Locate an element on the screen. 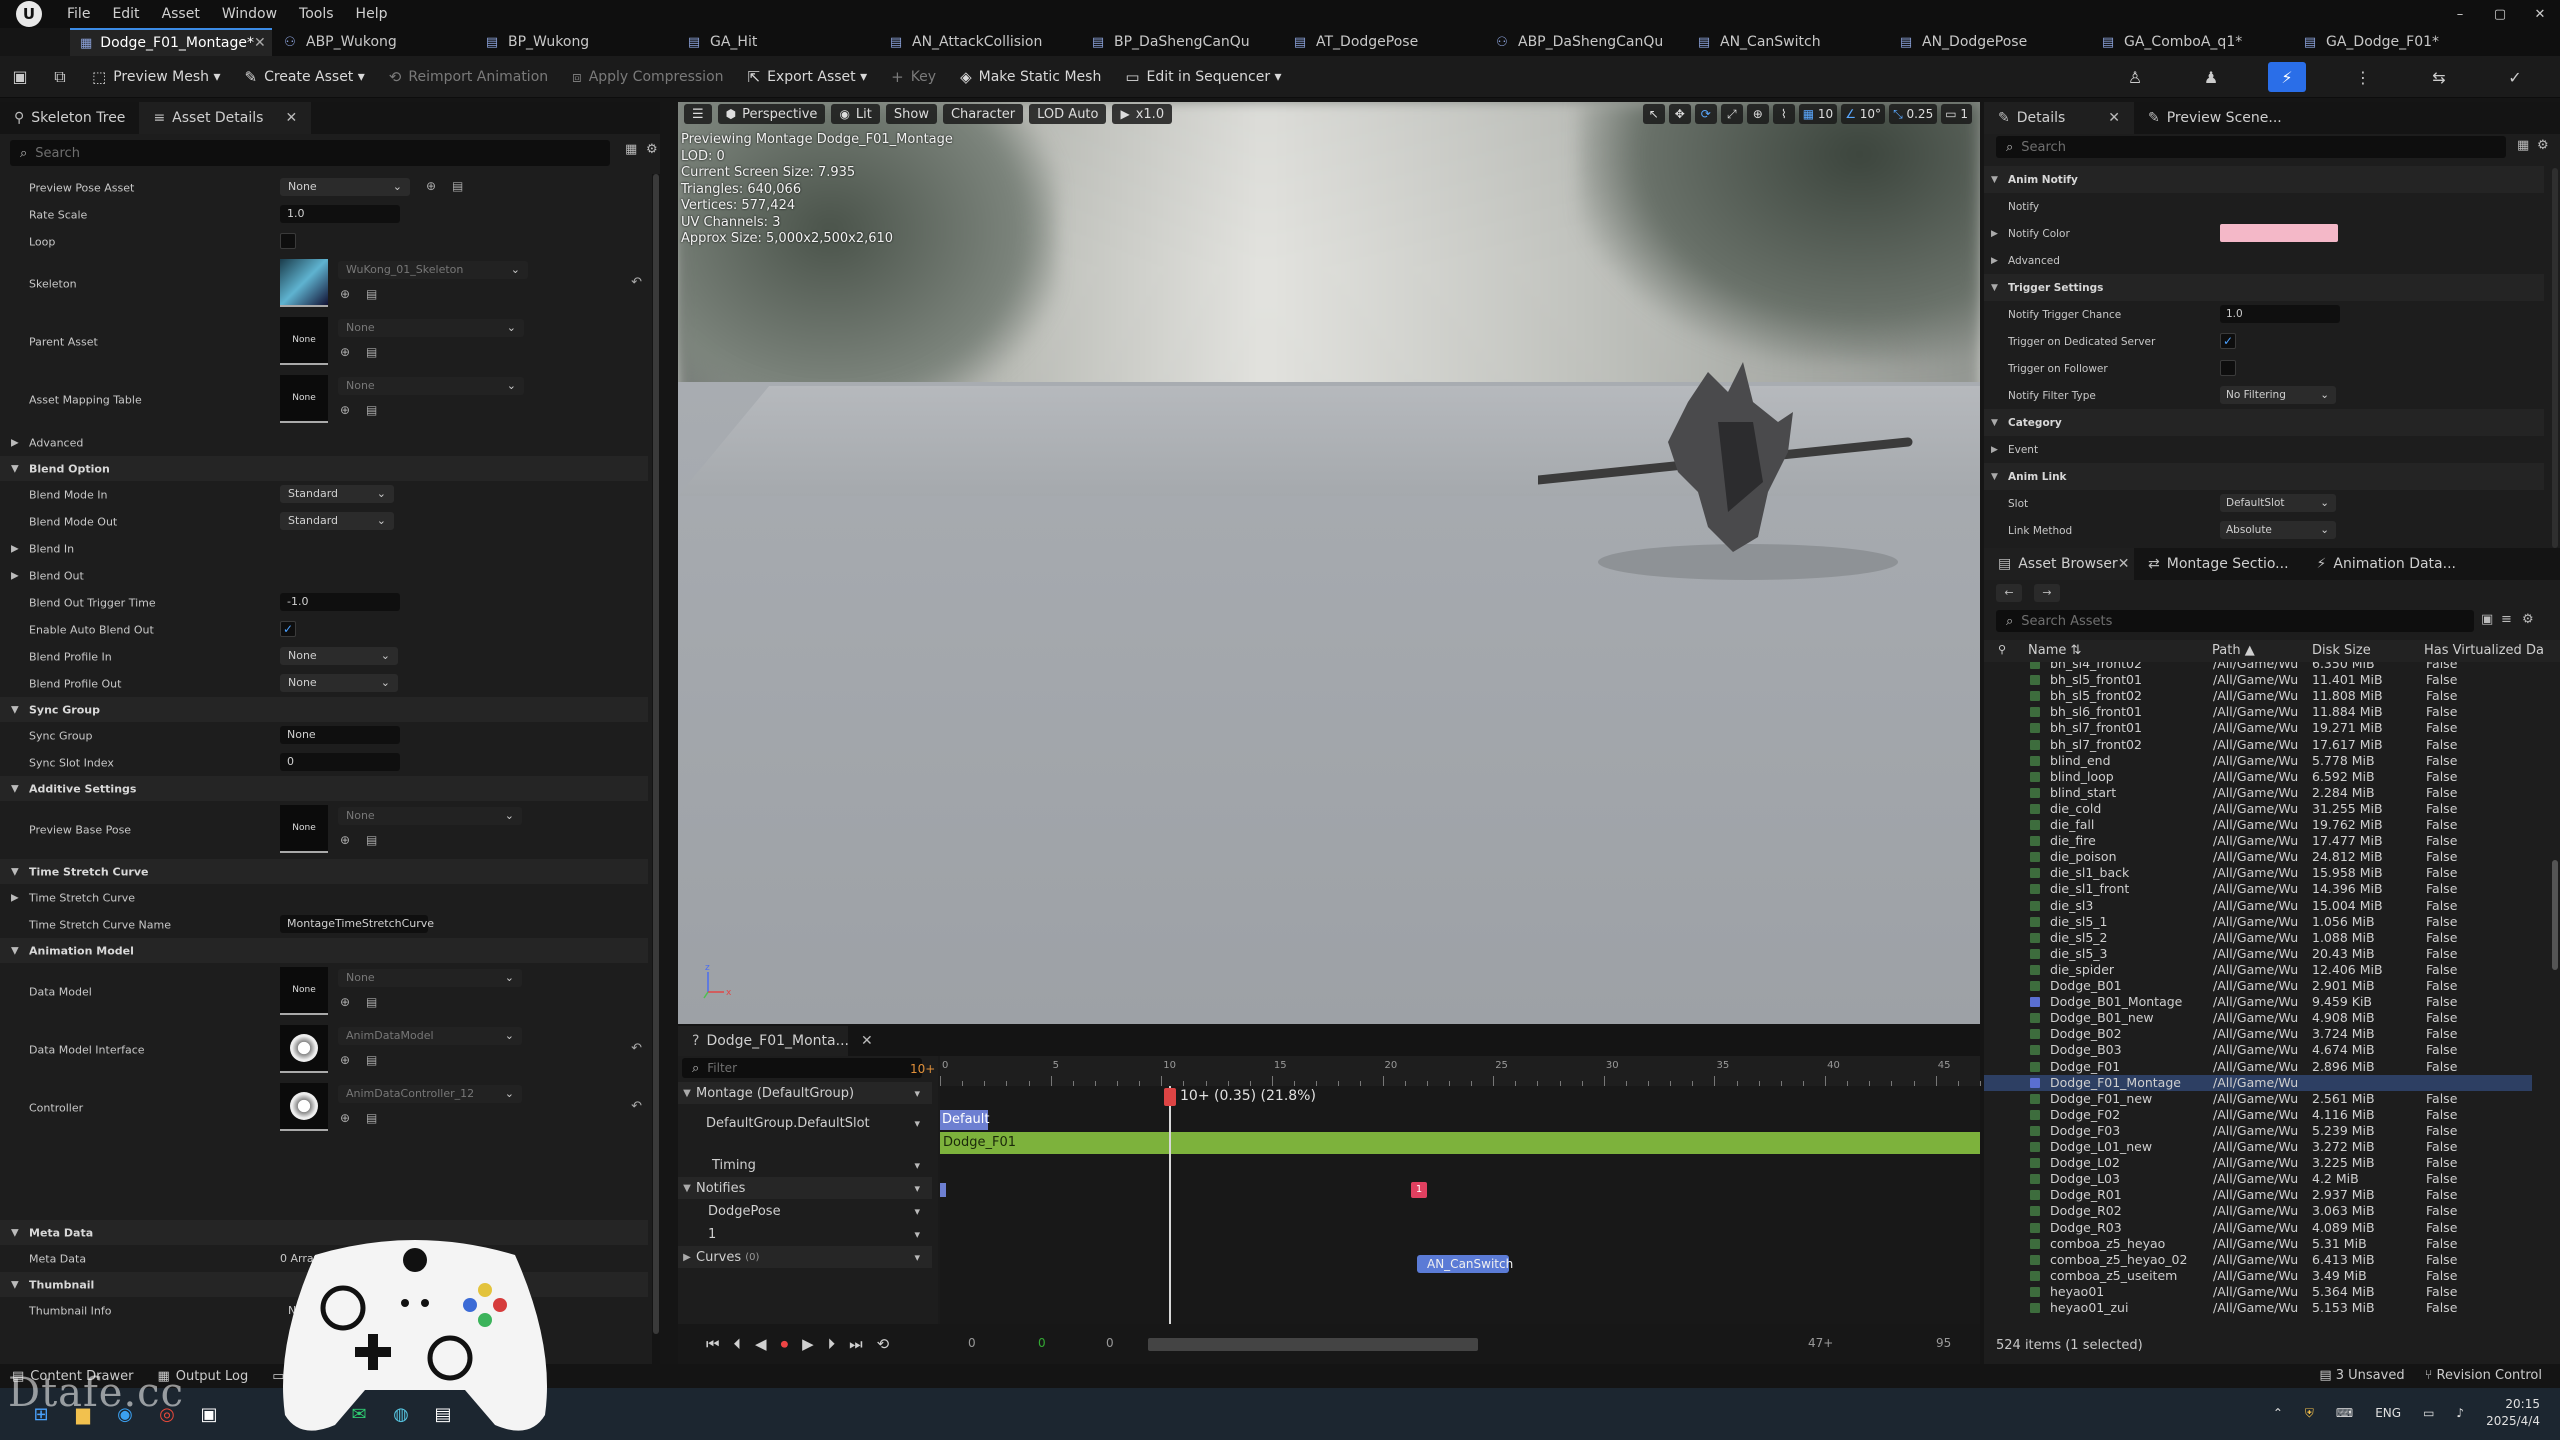 This screenshot has width=2560, height=1440. asset-row: heyao01_zui/All/Game/Wu 5.153 MiB False is located at coordinates (2258, 1308).